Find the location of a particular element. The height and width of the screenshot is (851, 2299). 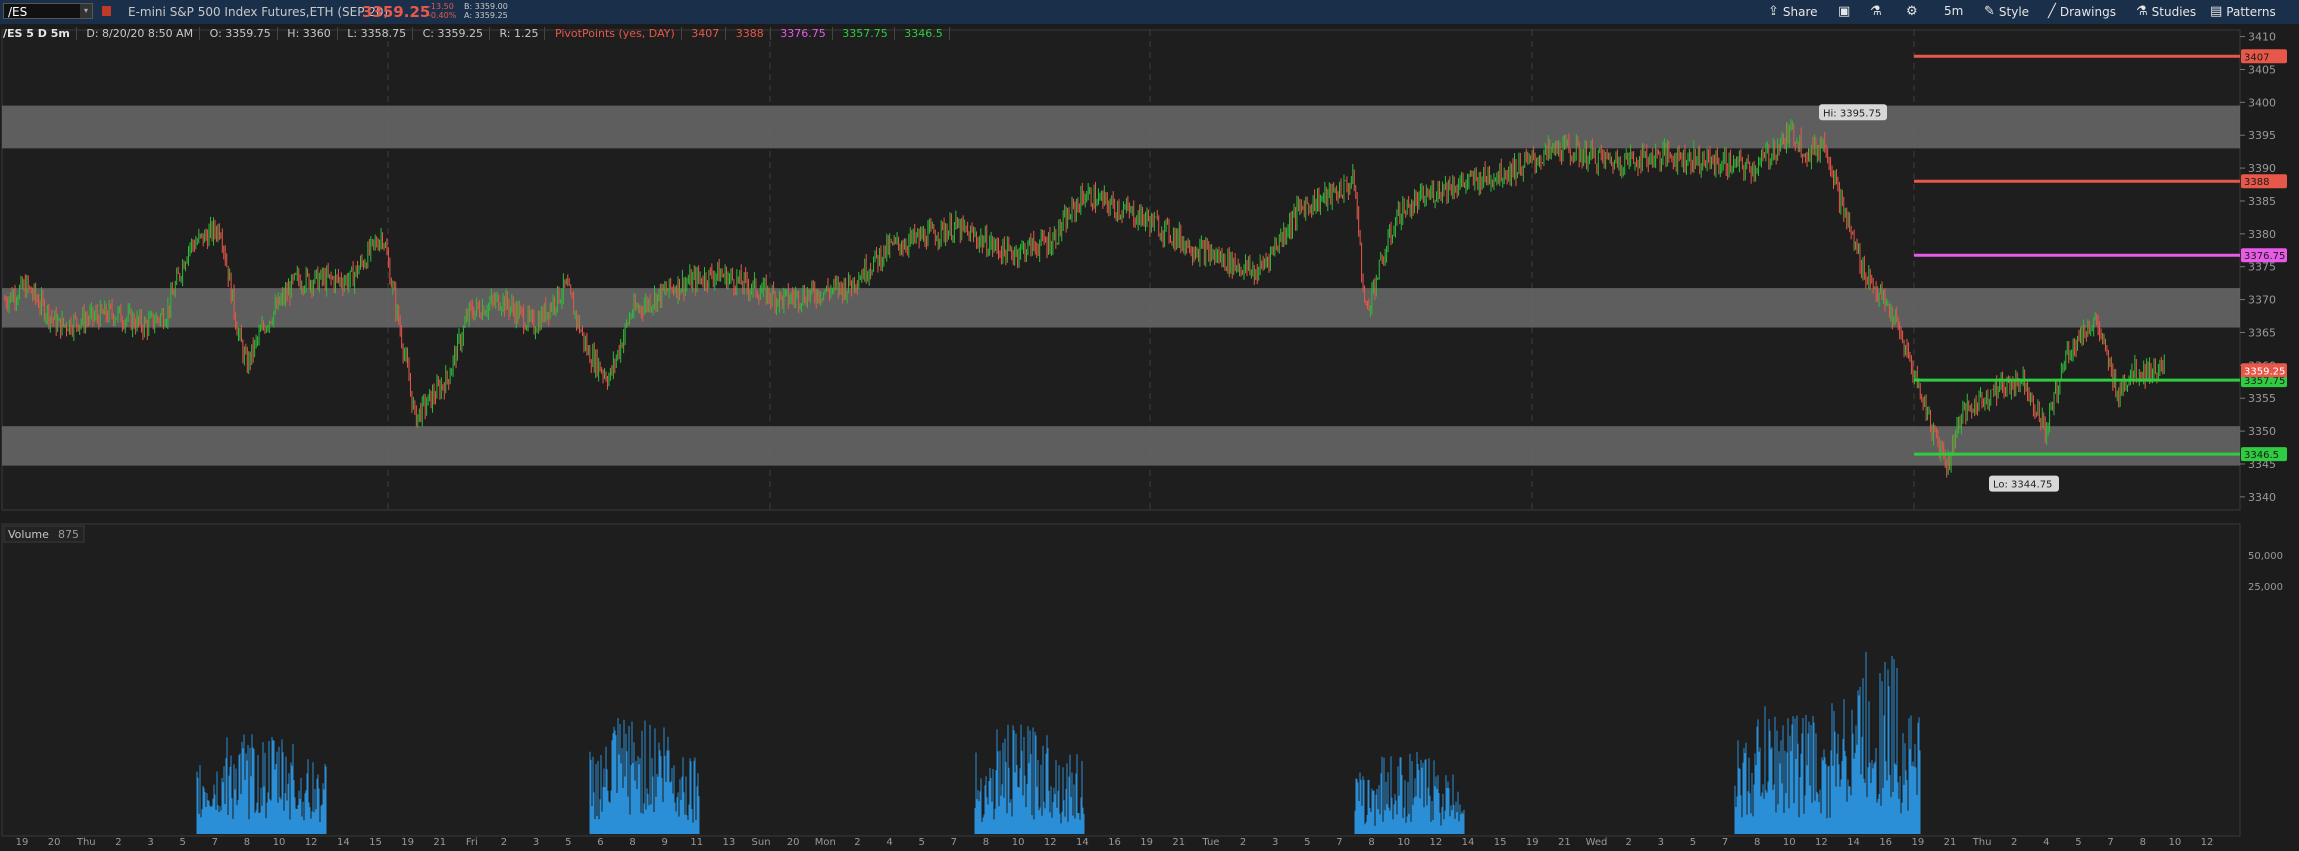

header-low: L: 3358.75 is located at coordinates (380, 33).